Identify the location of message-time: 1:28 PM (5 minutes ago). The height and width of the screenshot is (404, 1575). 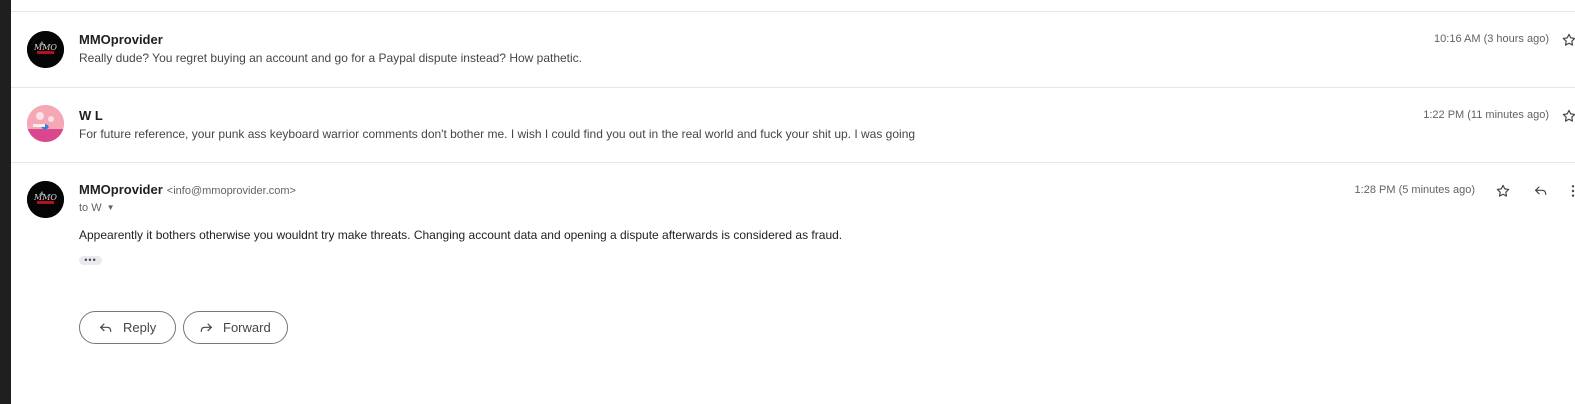
(1414, 190).